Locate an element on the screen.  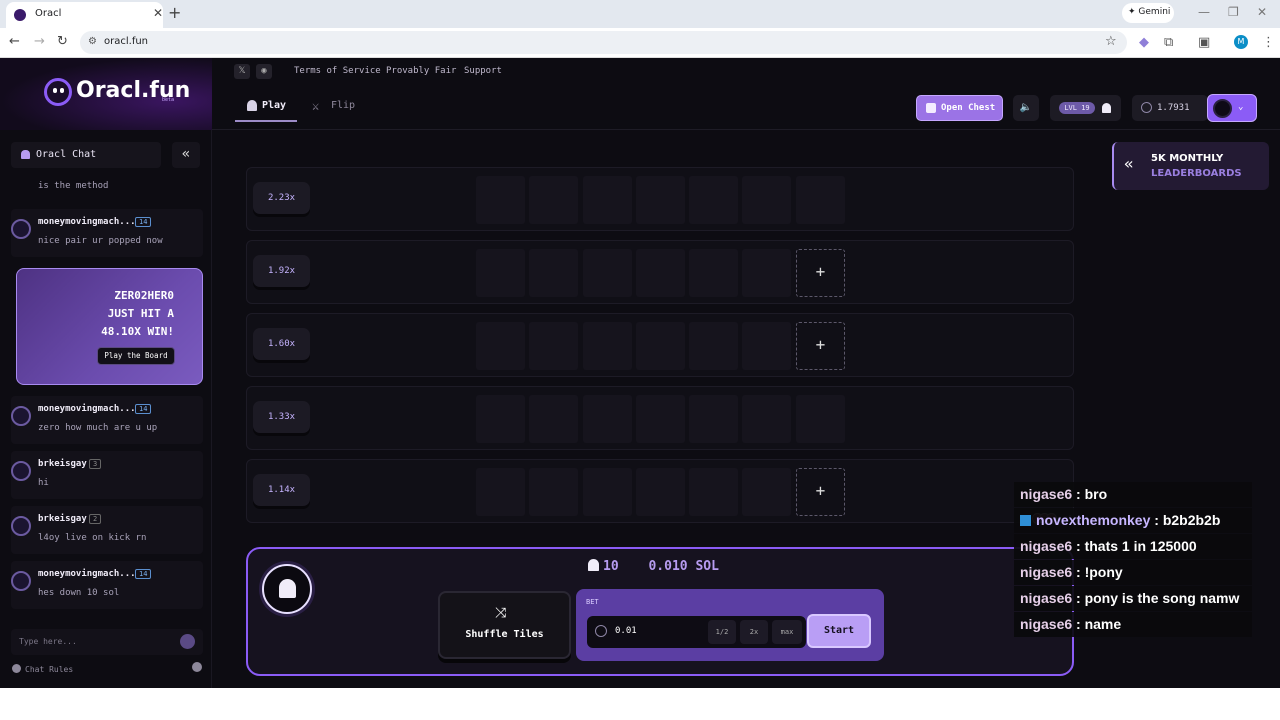
tab-flip: ⚔ Flip is located at coordinates (340, 110).